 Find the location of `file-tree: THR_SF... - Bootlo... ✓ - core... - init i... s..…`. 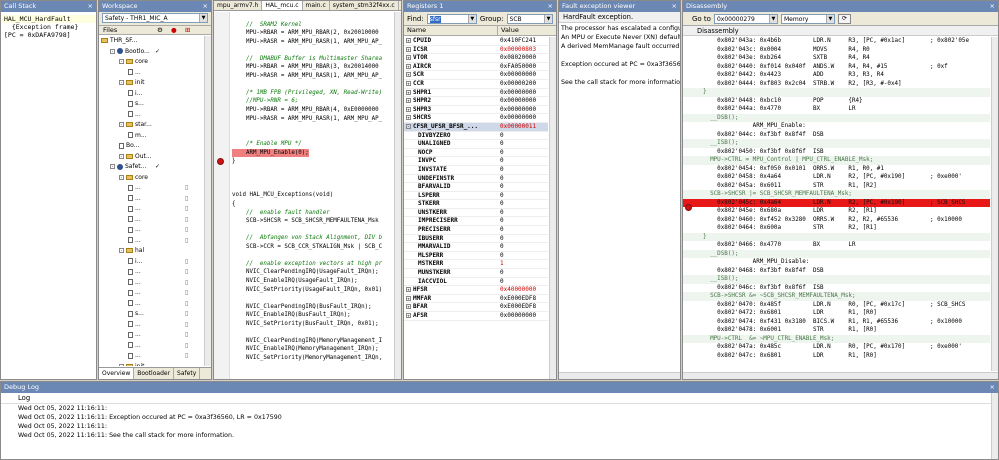

file-tree: THR_SF... - Bootlo... ✓ - core... - init i... s..… is located at coordinates (151, 201).